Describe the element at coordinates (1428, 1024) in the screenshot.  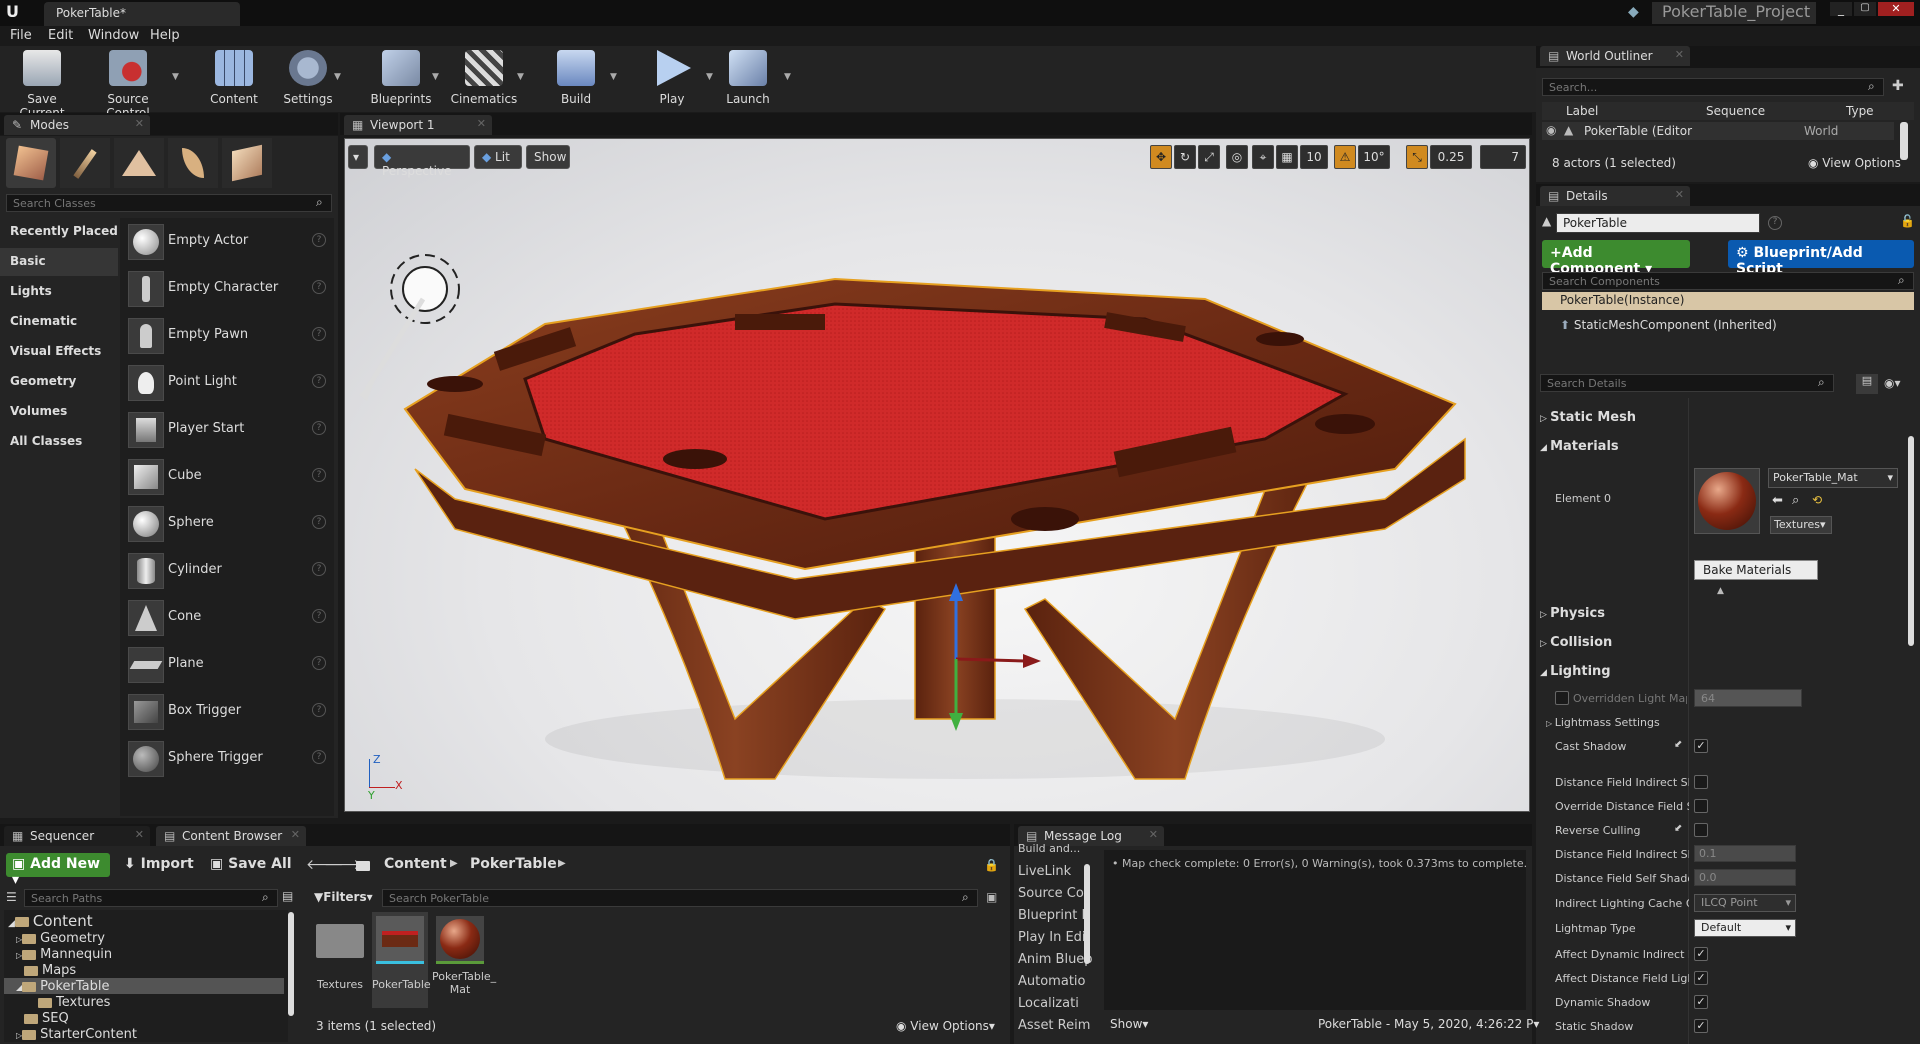
I see `log-page-selector: PokerTable - May 5, 2020, 4:26:22 P▾` at that location.